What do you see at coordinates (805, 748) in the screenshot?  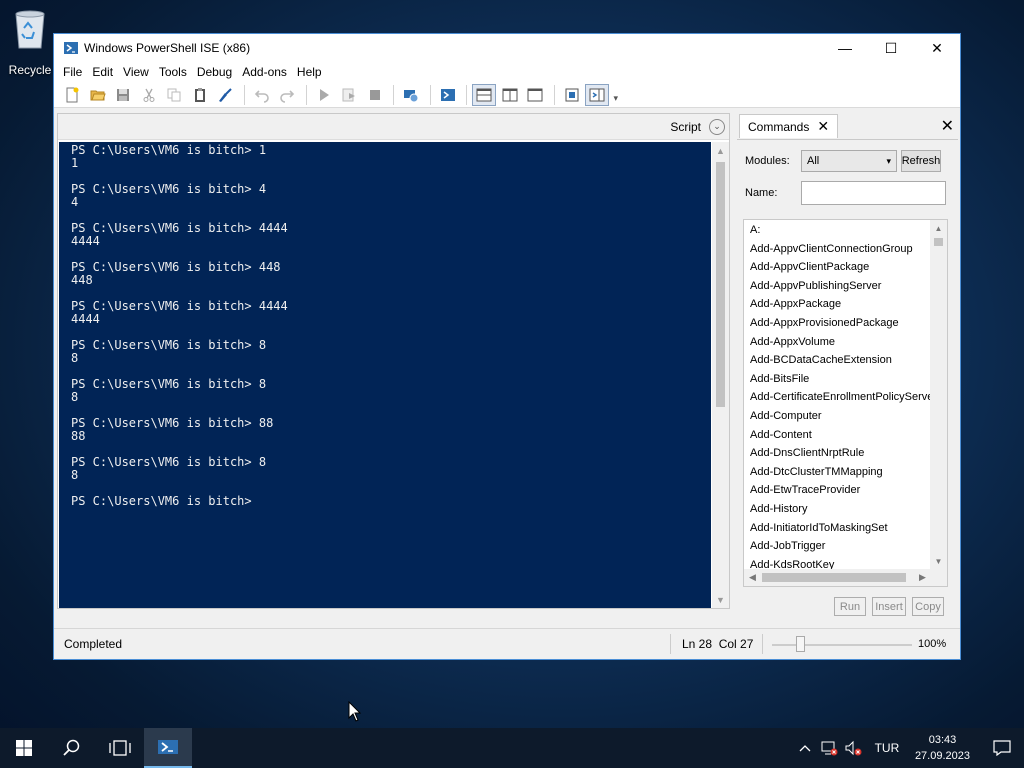 I see `show-hidden-icons-icon` at bounding box center [805, 748].